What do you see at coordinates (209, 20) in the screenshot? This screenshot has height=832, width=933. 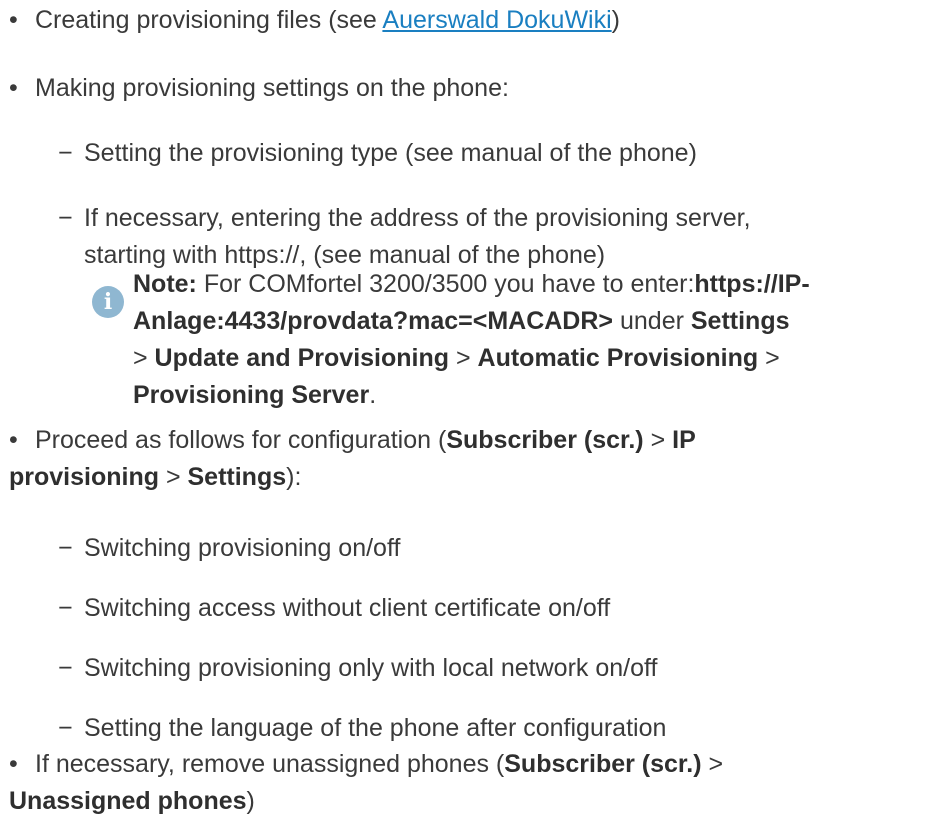 I see `item-text: Creating provisioning files (see` at bounding box center [209, 20].